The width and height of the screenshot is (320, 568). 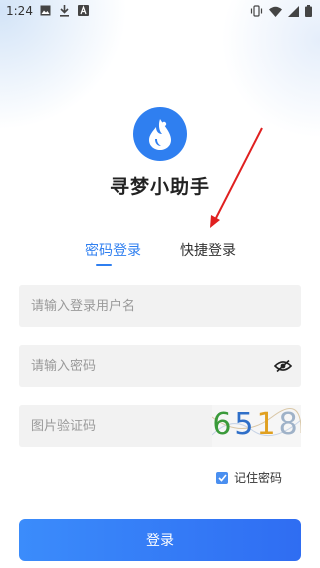 I want to click on username-input, so click(x=160, y=306).